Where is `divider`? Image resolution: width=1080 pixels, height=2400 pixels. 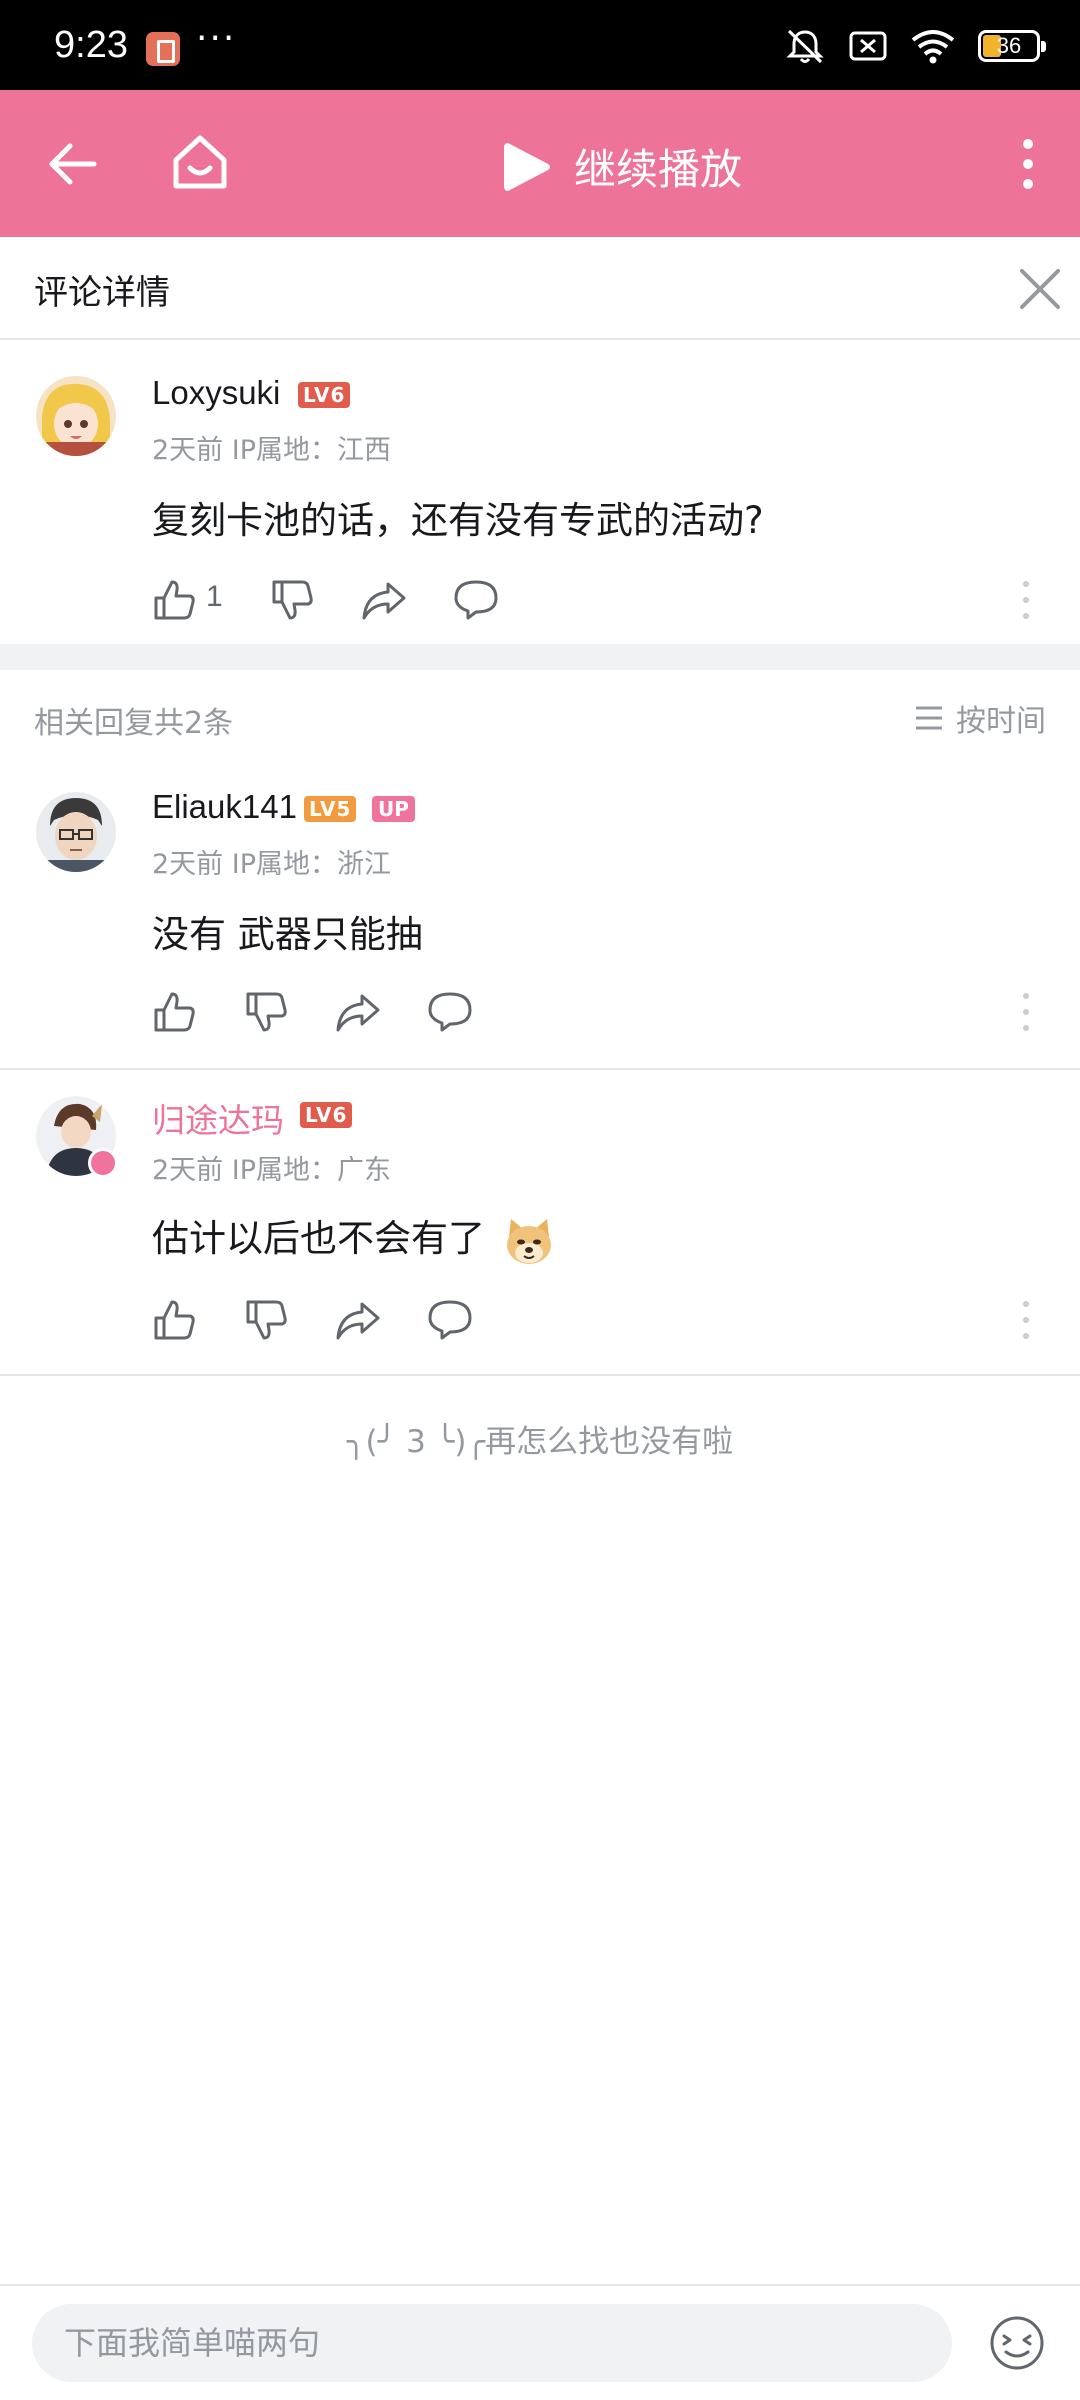
divider is located at coordinates (540, 1375).